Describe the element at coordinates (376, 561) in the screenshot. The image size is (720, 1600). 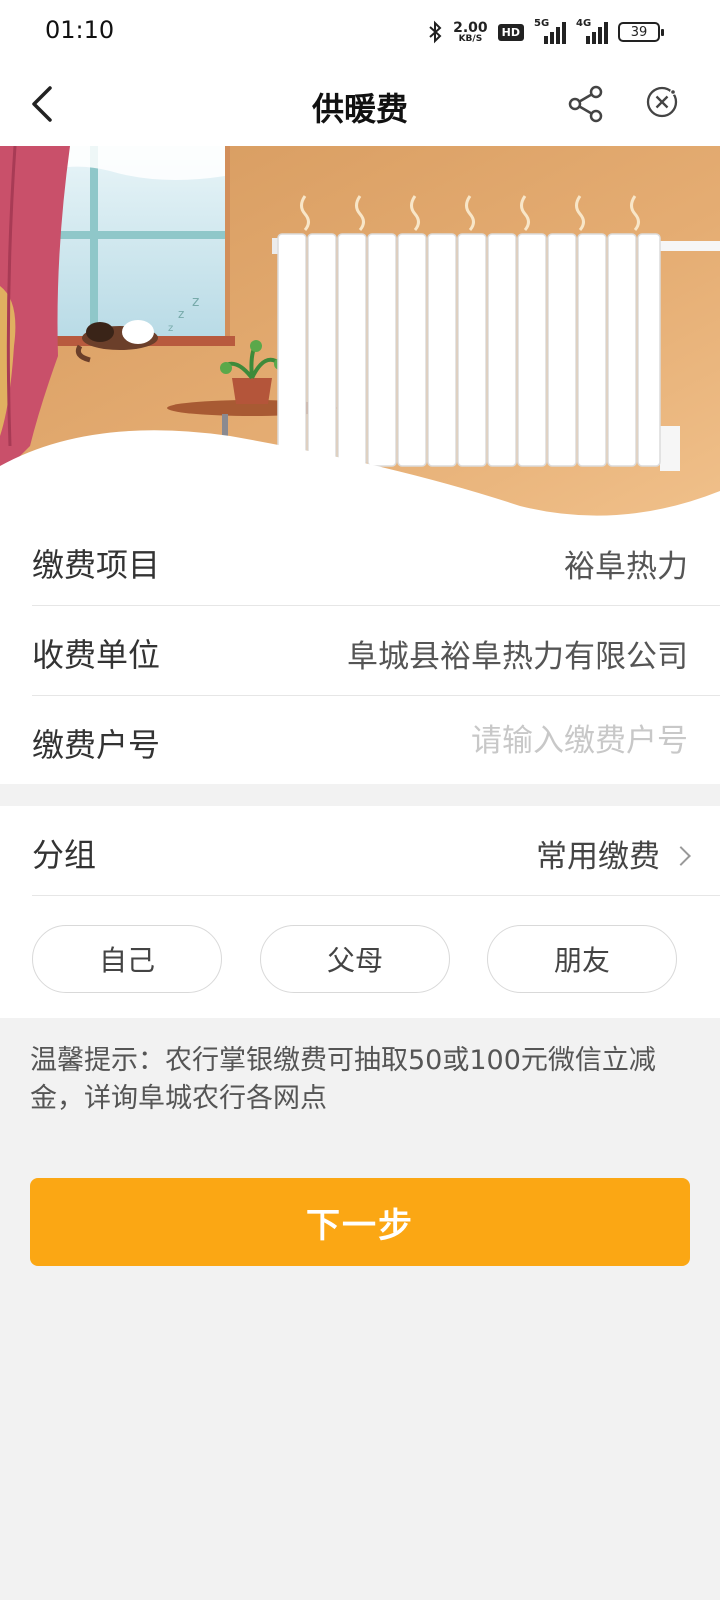
I see `payment-item-row: 缴费项目 裕阜热力` at that location.